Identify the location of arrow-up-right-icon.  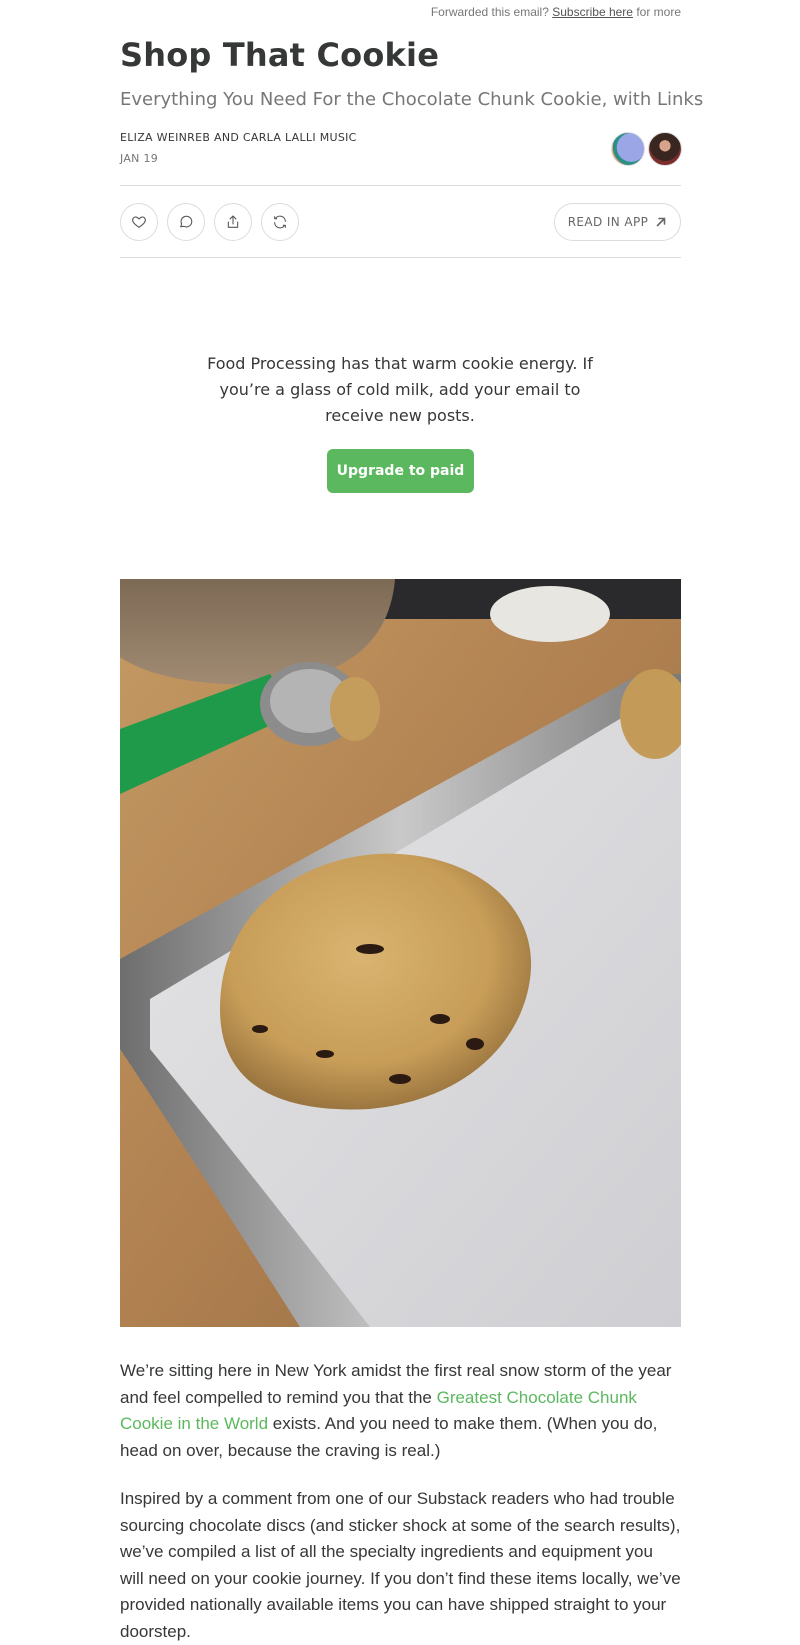
(661, 222).